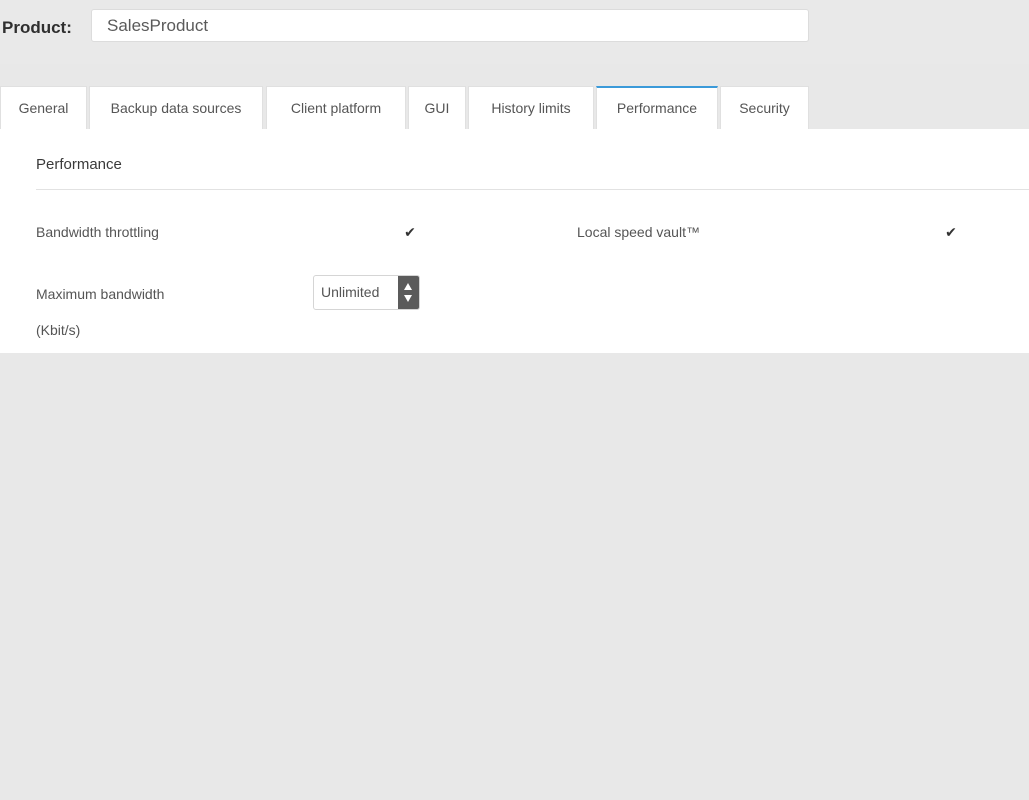 This screenshot has width=1029, height=800. Describe the element at coordinates (350, 292) in the screenshot. I see `stepper-value: Unlimited` at that location.